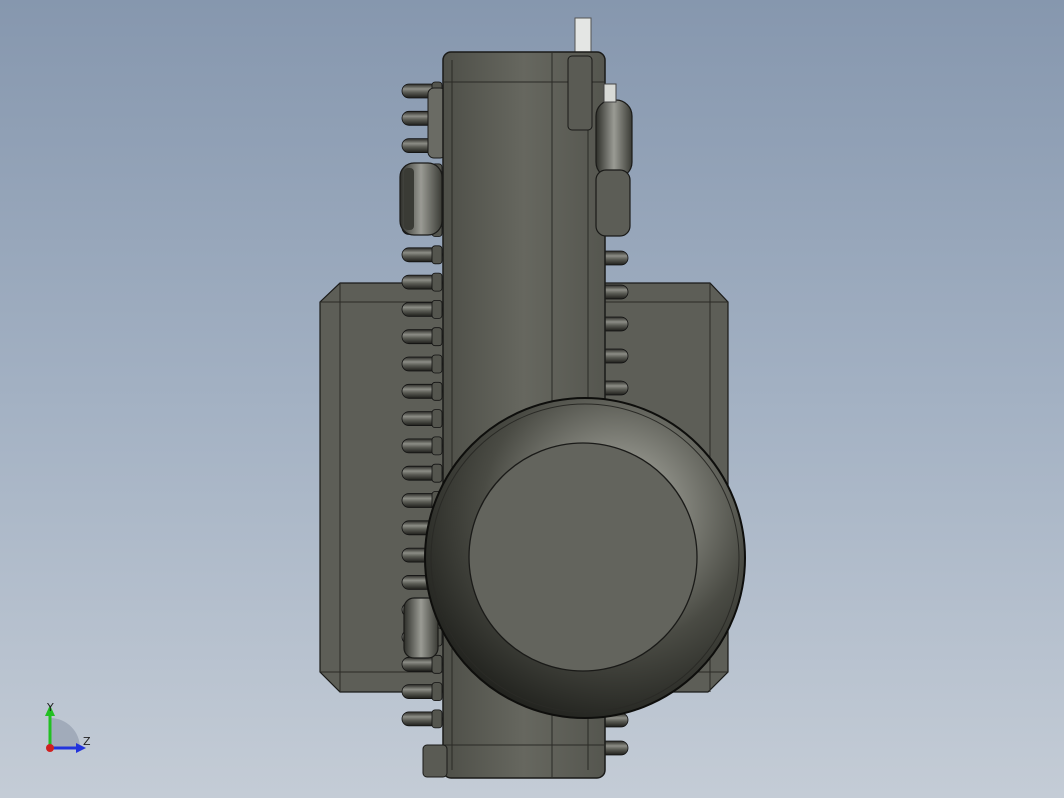 The height and width of the screenshot is (798, 1064). What do you see at coordinates (50, 748) in the screenshot?
I see `origin-dot` at bounding box center [50, 748].